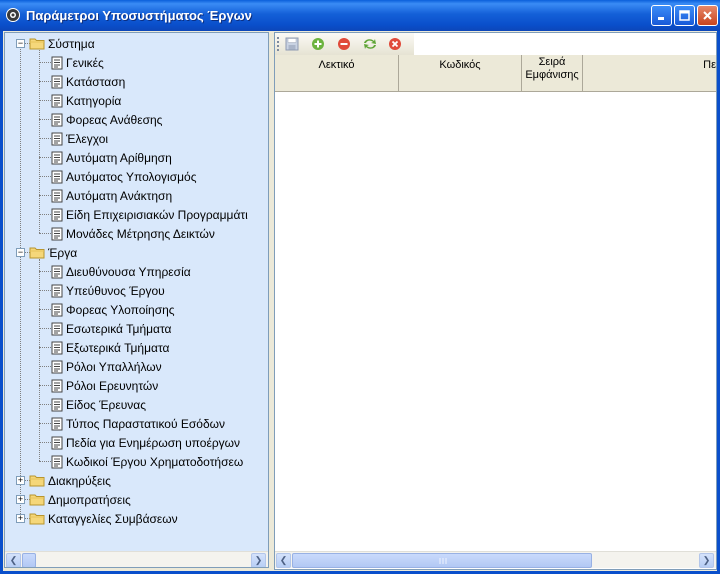  I want to click on minimize-icon, so click(661, 18).